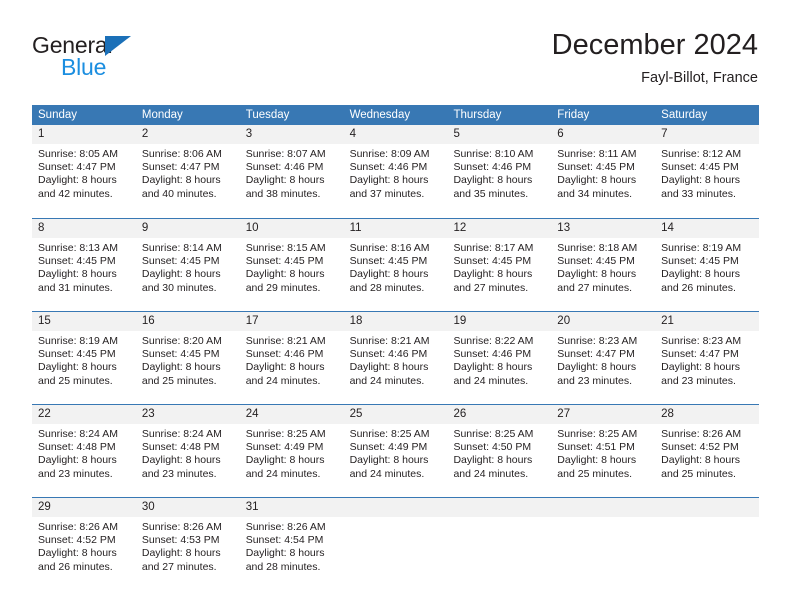 Image resolution: width=792 pixels, height=612 pixels. I want to click on sunset-text: Sunset: 4:54 PM, so click(284, 540).